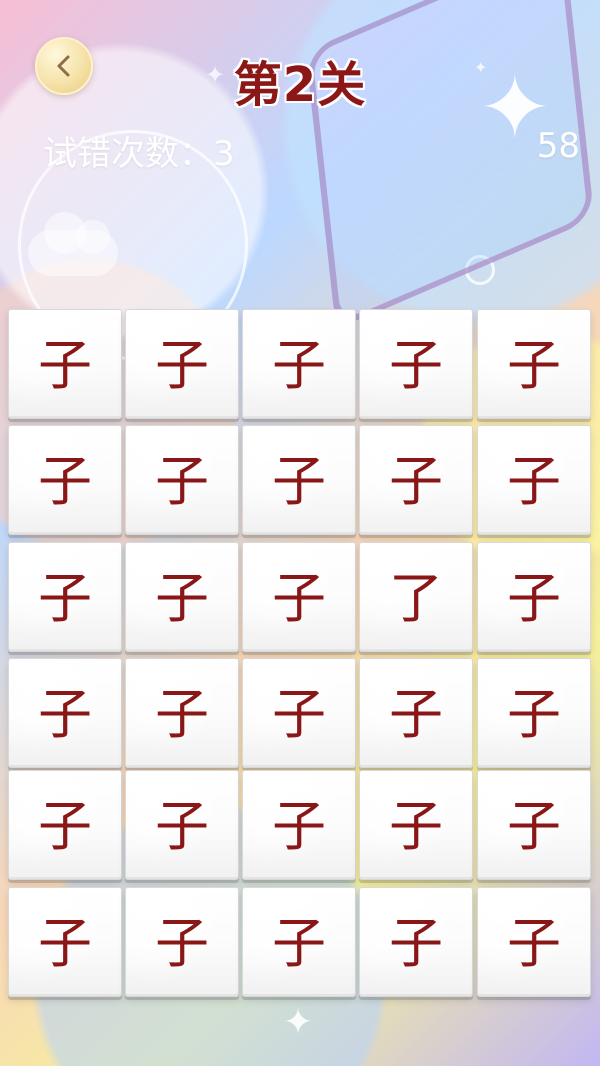 The image size is (600, 1066). I want to click on decorative-cloud, so click(73, 244).